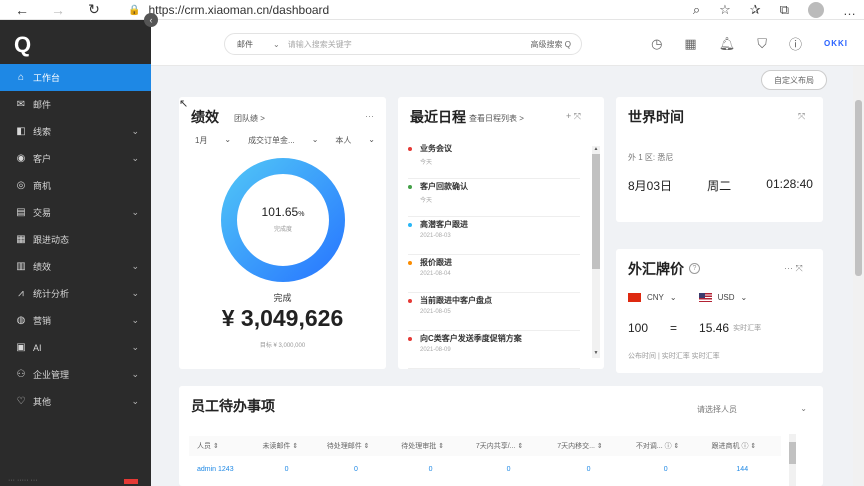  What do you see at coordinates (201, 140) in the screenshot?
I see `month-select: 1月` at bounding box center [201, 140].